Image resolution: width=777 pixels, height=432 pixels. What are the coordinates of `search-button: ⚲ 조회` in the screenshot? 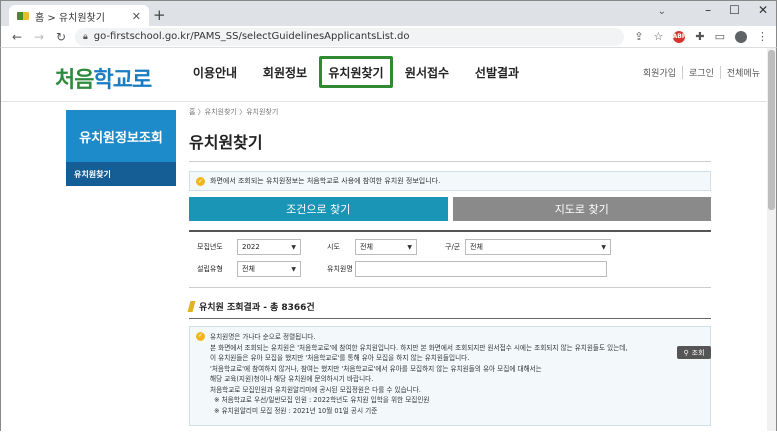 It's located at (694, 352).